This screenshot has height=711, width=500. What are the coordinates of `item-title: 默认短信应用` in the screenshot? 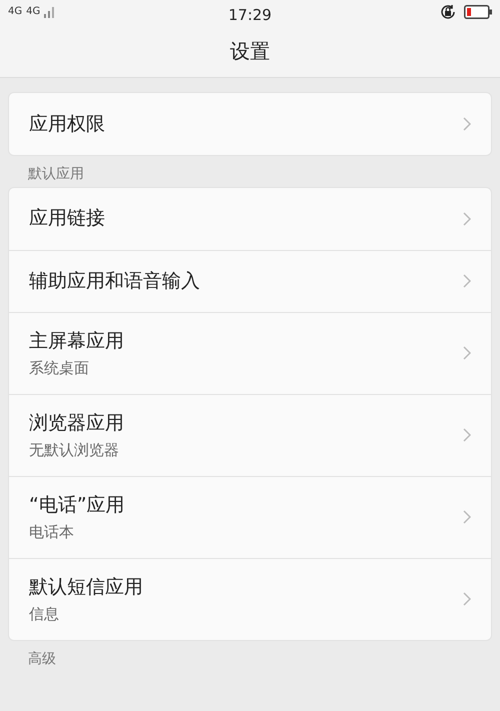 It's located at (86, 587).